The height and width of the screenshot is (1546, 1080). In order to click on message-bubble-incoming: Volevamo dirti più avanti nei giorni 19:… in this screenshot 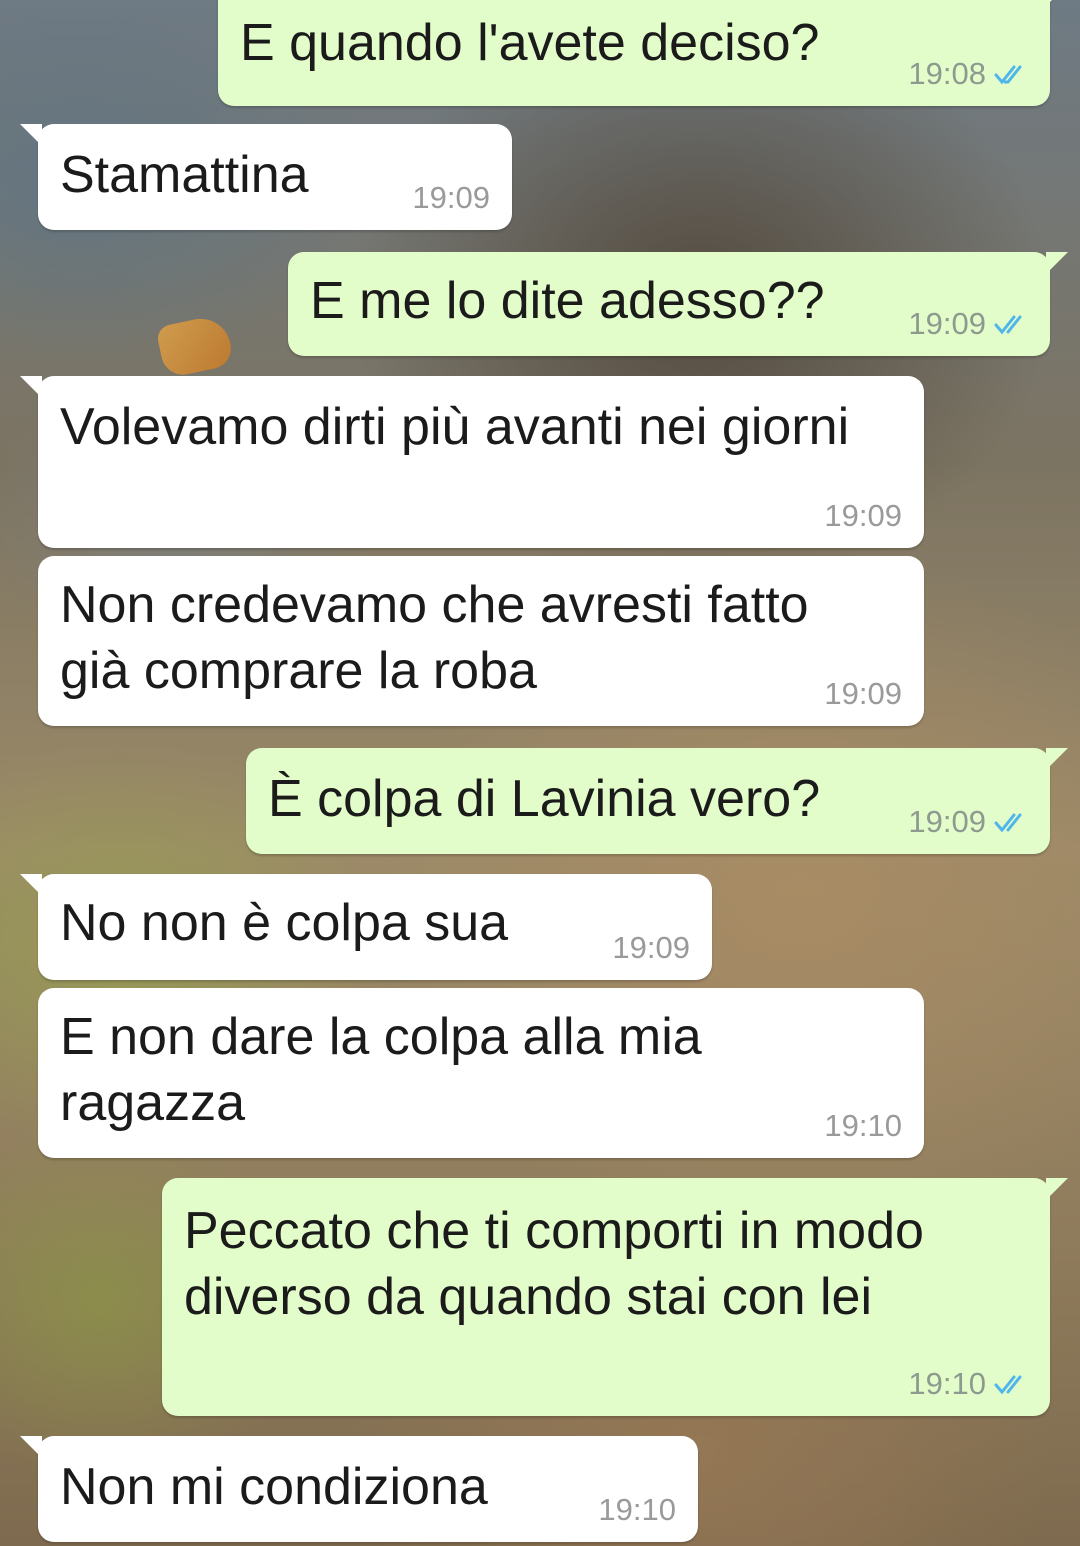, I will do `click(472, 462)`.